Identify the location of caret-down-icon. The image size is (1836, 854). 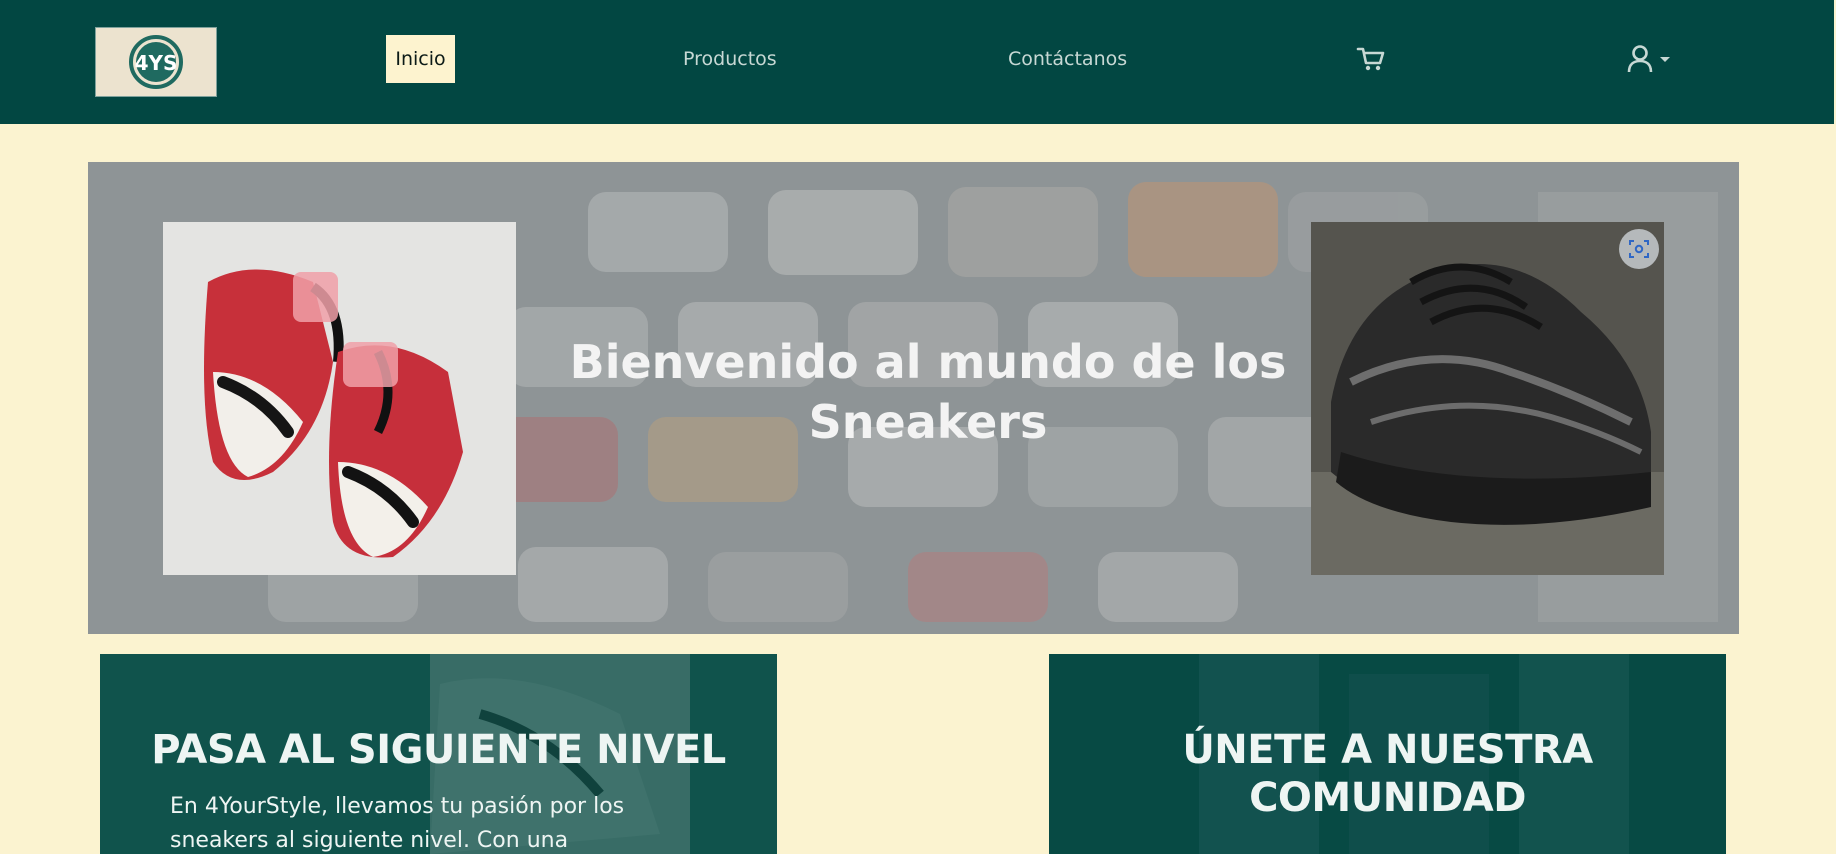
(1665, 59).